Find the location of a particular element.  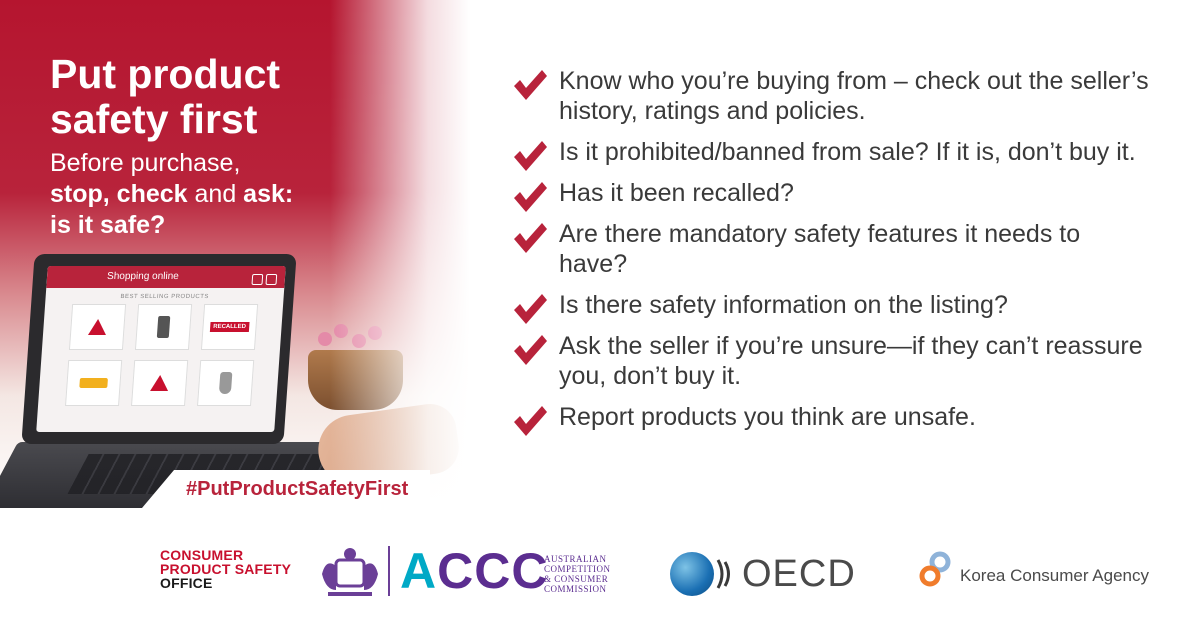

subheadline-line1: Before purchase, is located at coordinates (145, 163).